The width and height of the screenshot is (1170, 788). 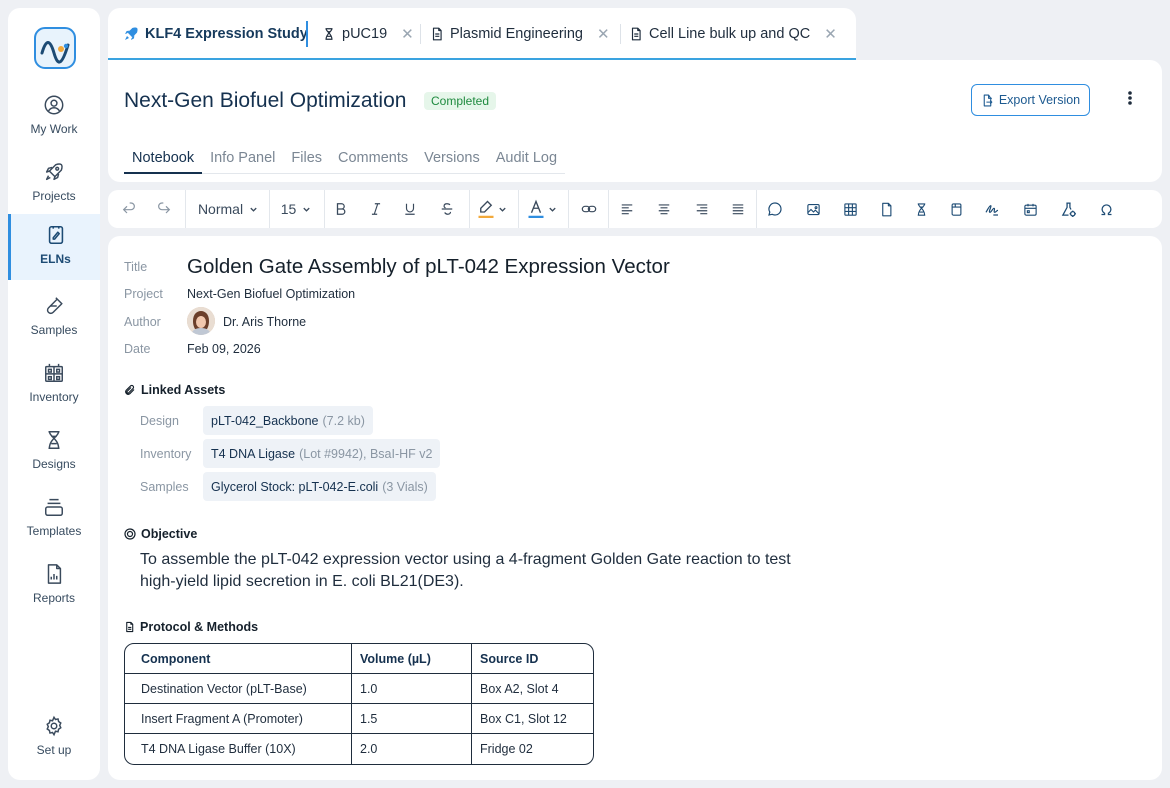 What do you see at coordinates (288, 420) in the screenshot?
I see `asset-chip-design: pLT-042_Backbone (7.2 kb)` at bounding box center [288, 420].